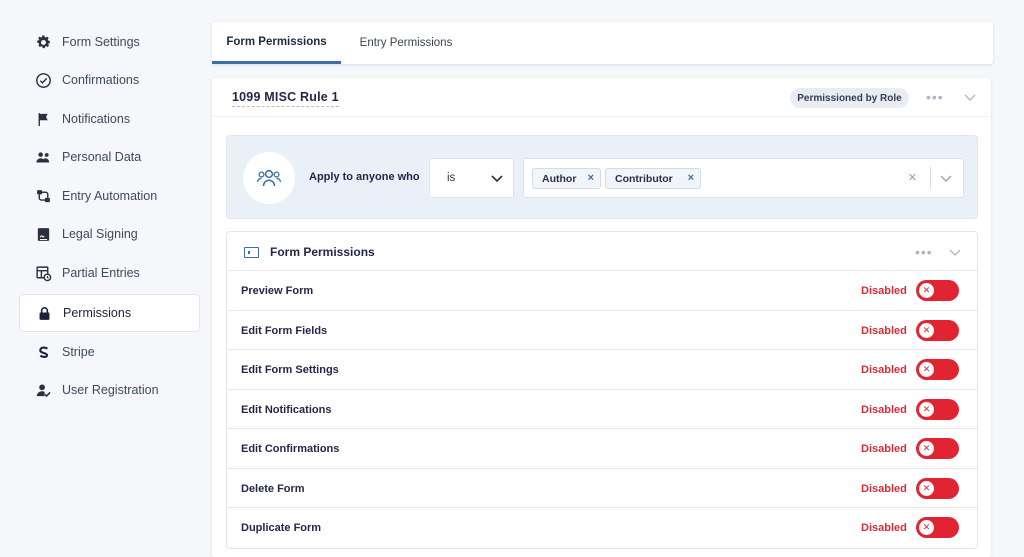 The width and height of the screenshot is (1024, 557). Describe the element at coordinates (284, 330) in the screenshot. I see `permission-label: Edit Form Fields` at that location.